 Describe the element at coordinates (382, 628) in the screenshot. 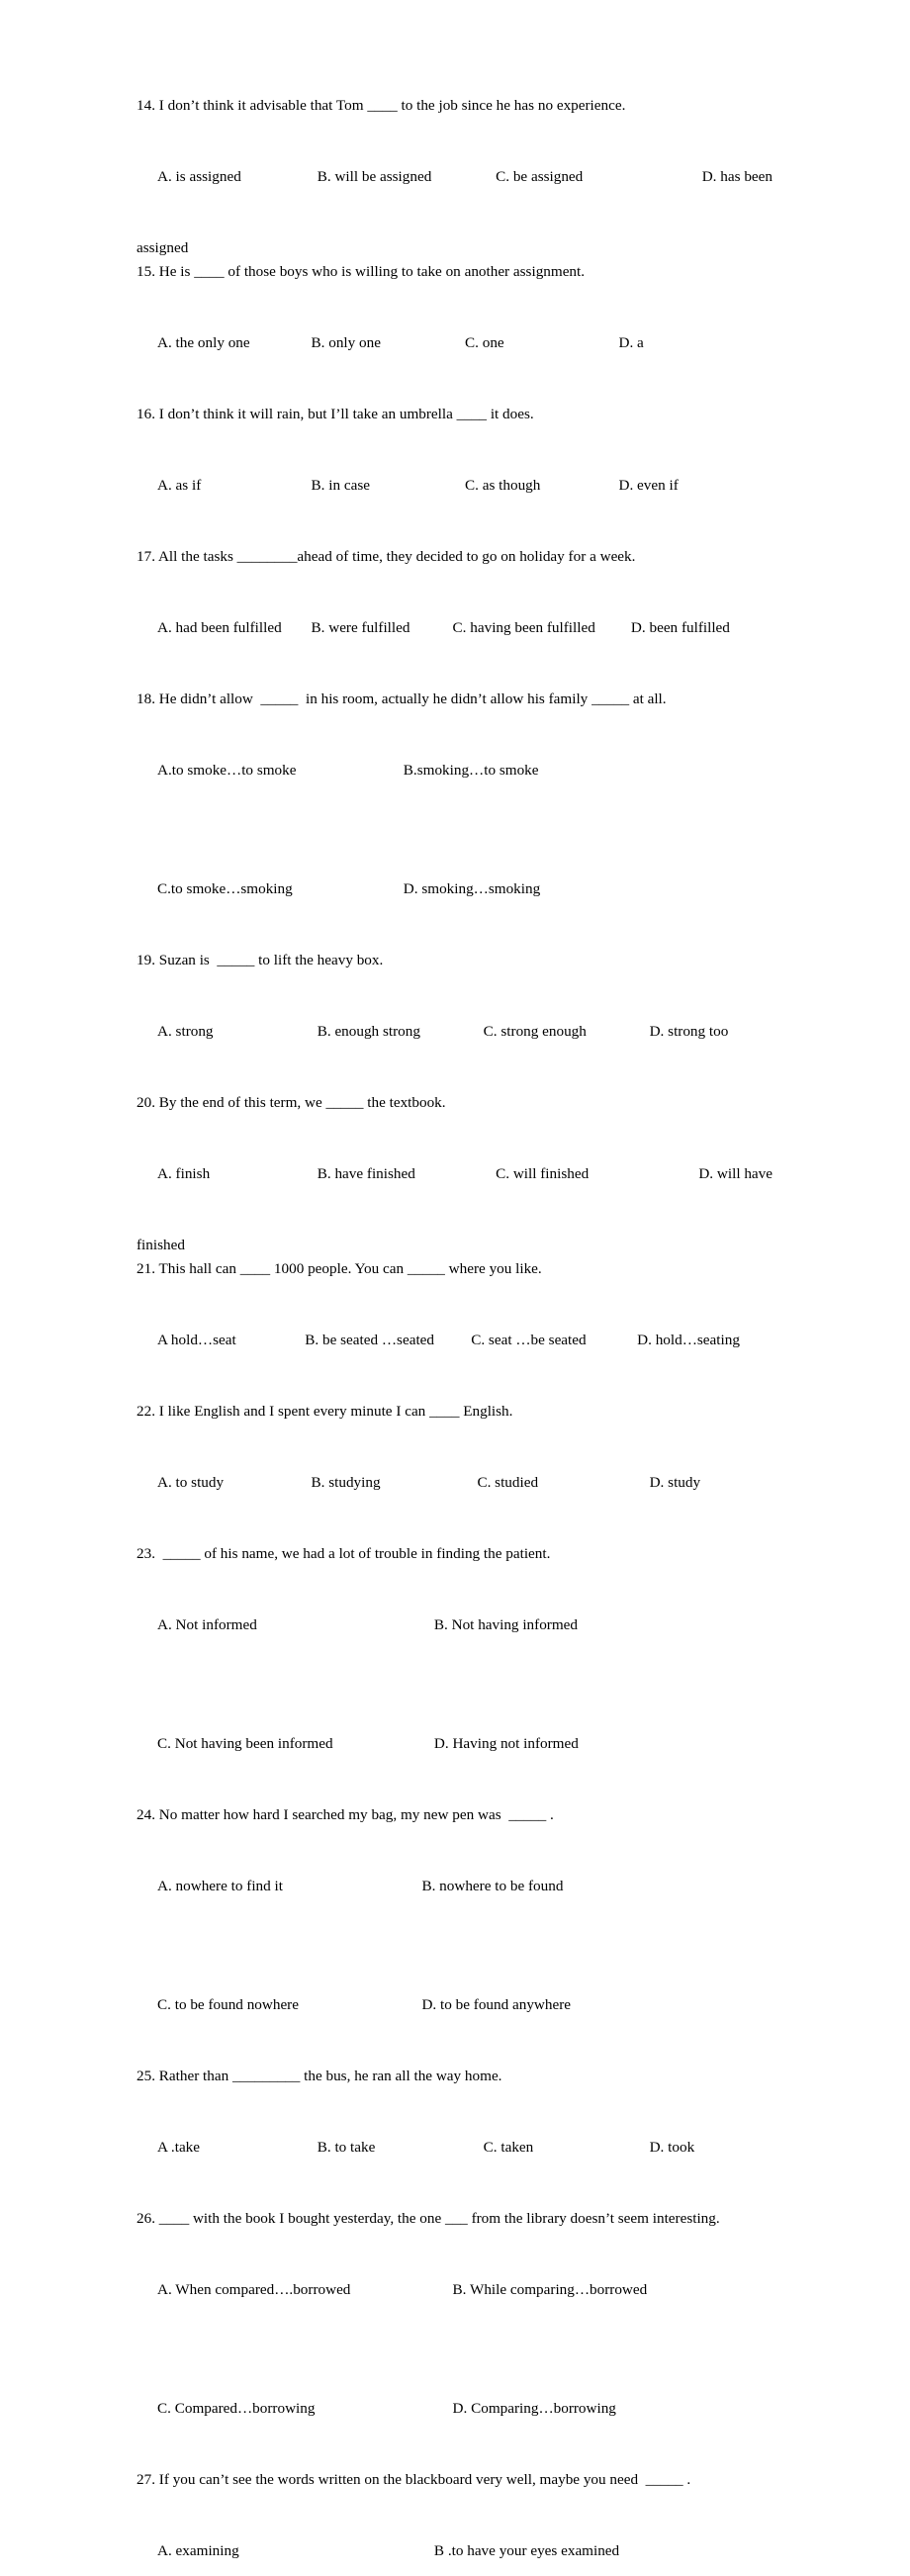

I see `option-b: B. were fulfilled` at that location.